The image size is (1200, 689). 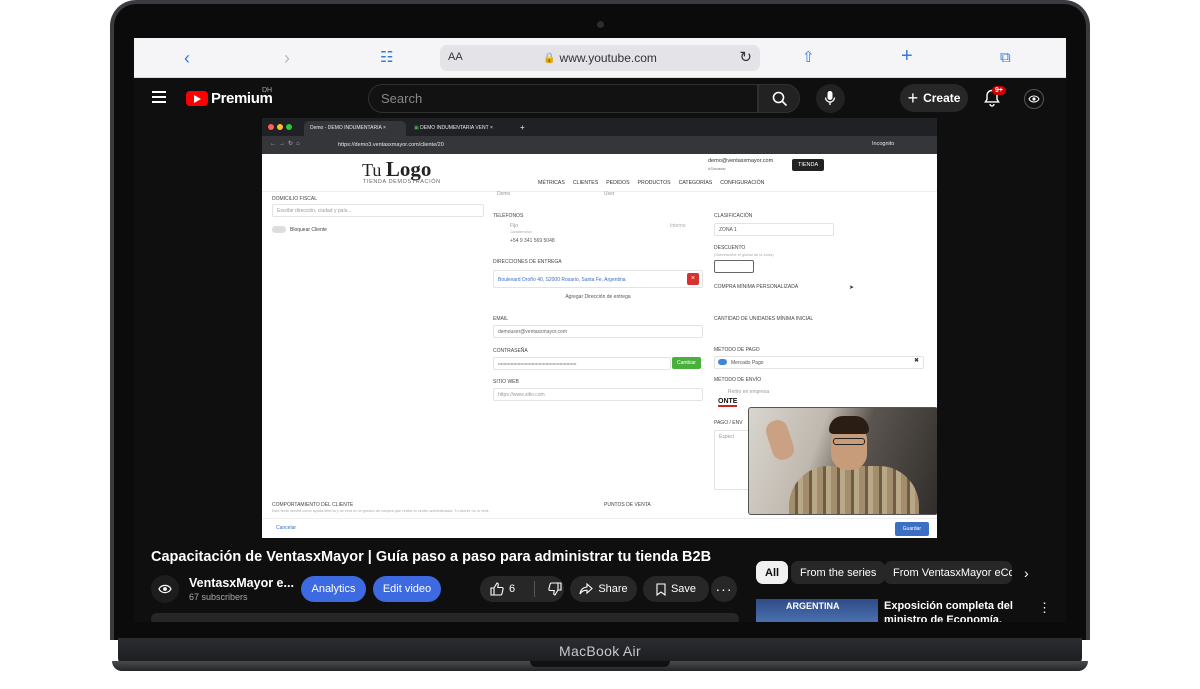 I want to click on surname-value: User, so click(x=609, y=194).